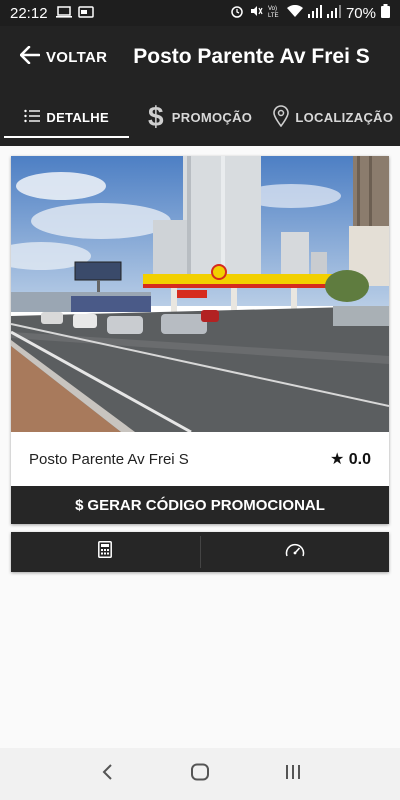 Image resolution: width=400 pixels, height=800 pixels. Describe the element at coordinates (281, 117) in the screenshot. I see `location-pin-icon` at that location.